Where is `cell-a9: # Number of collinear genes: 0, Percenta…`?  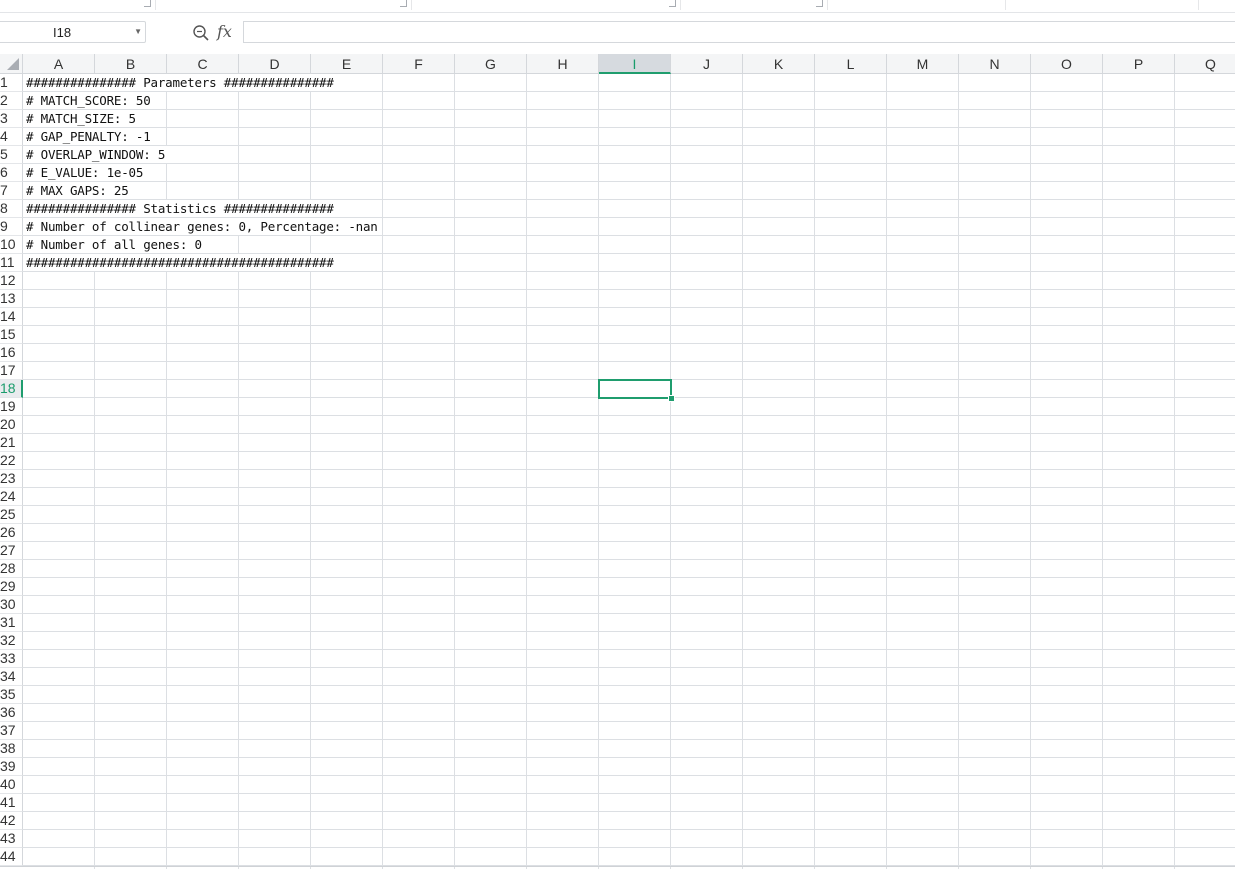 cell-a9: # Number of collinear genes: 0, Percenta… is located at coordinates (202, 227).